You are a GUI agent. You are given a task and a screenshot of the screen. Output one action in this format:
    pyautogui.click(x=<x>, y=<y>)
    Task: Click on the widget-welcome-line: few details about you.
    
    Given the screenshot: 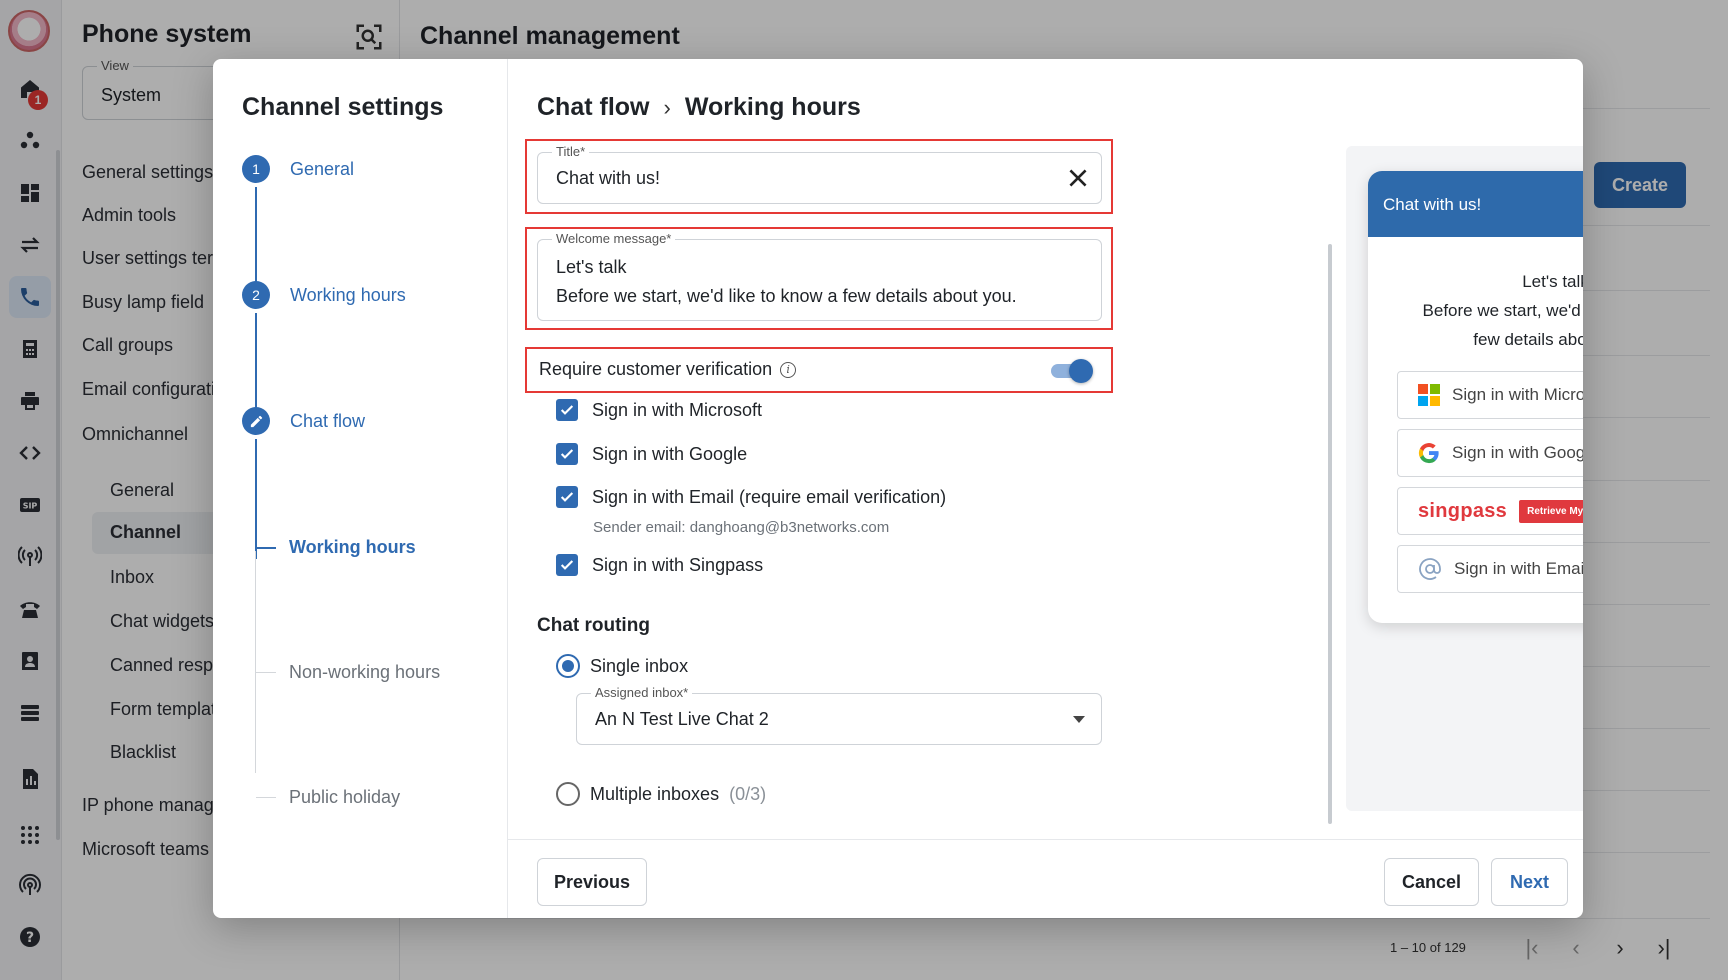 What is the action you would take?
    pyautogui.click(x=1528, y=339)
    